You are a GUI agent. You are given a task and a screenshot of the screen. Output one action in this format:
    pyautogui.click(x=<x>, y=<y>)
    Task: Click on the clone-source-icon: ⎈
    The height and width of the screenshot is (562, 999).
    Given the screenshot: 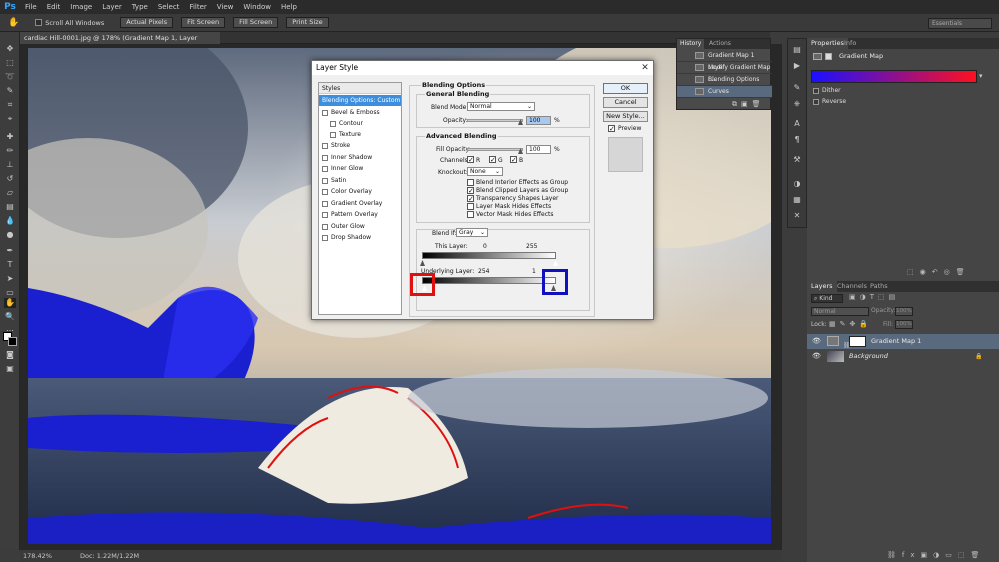 What is the action you would take?
    pyautogui.click(x=797, y=104)
    